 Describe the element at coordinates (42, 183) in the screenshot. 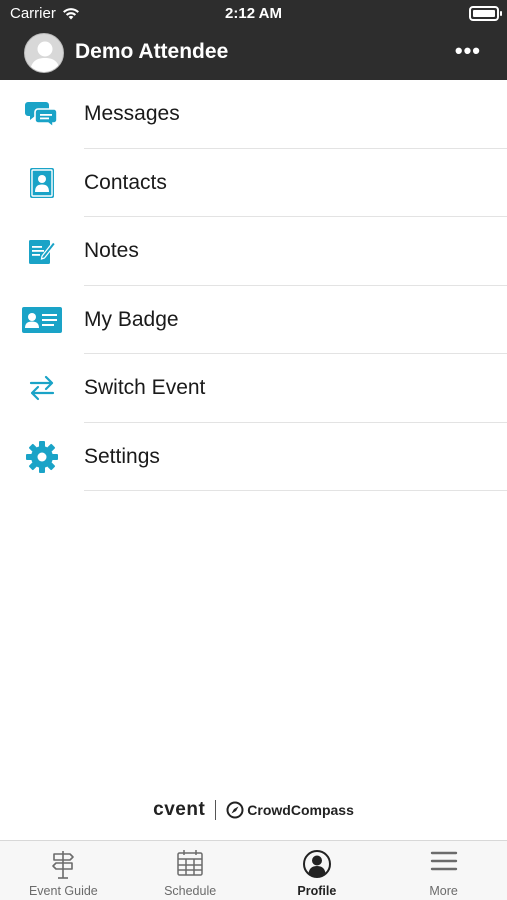

I see `address-book-icon` at that location.